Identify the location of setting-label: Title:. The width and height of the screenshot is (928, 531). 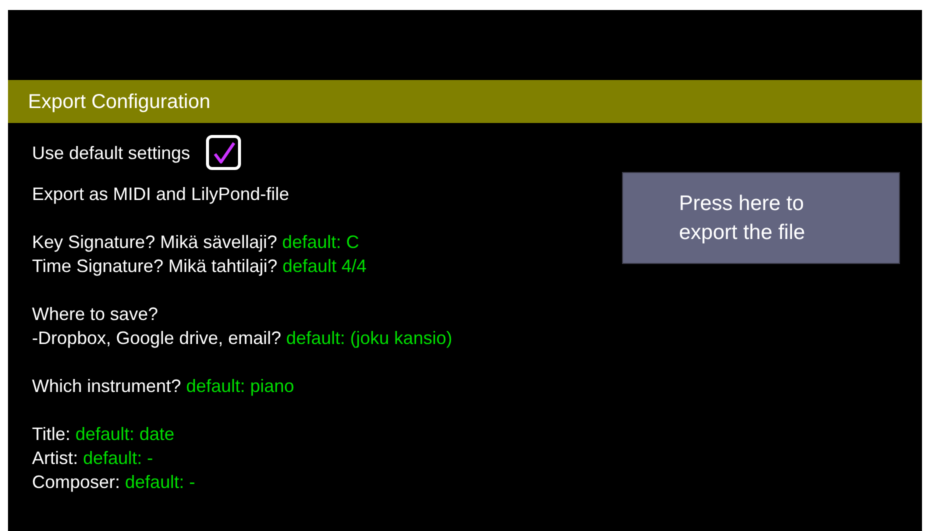
(51, 434).